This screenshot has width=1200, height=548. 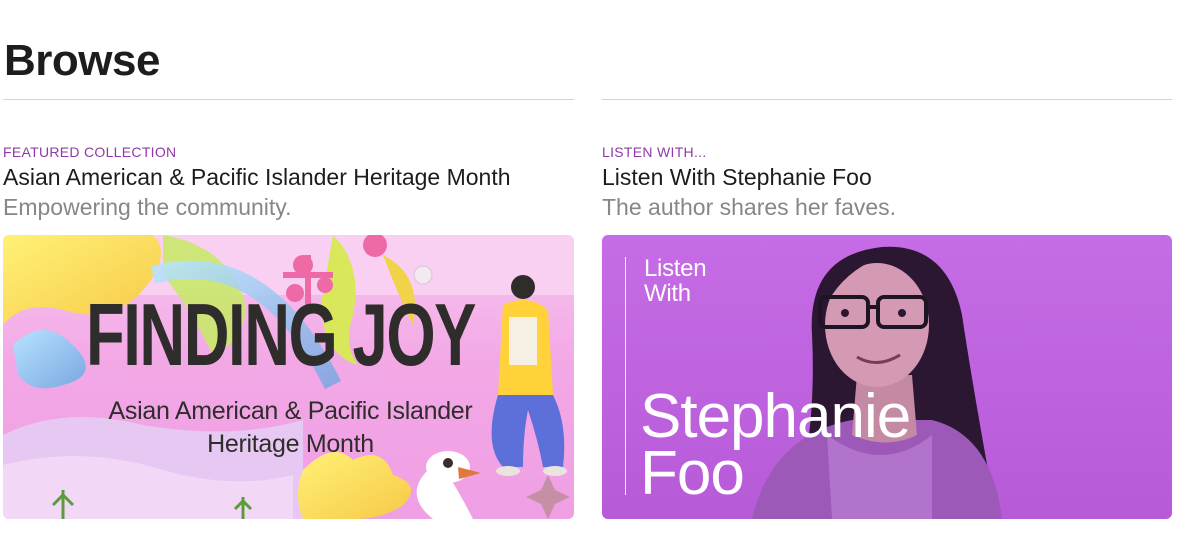 What do you see at coordinates (625, 376) in the screenshot?
I see `vertical-rule` at bounding box center [625, 376].